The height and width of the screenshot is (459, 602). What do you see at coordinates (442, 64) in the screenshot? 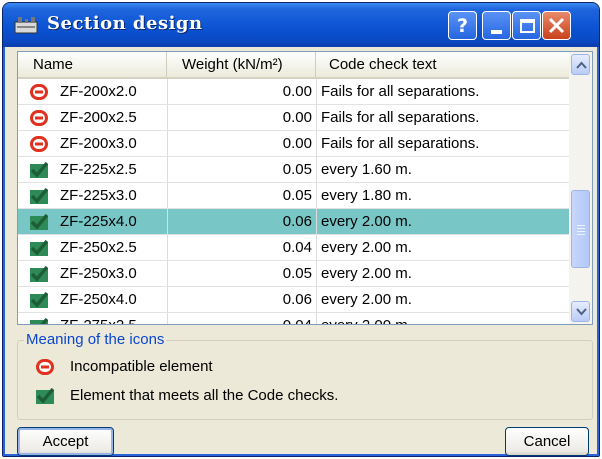
I see `column-header-code-check: Code check text` at bounding box center [442, 64].